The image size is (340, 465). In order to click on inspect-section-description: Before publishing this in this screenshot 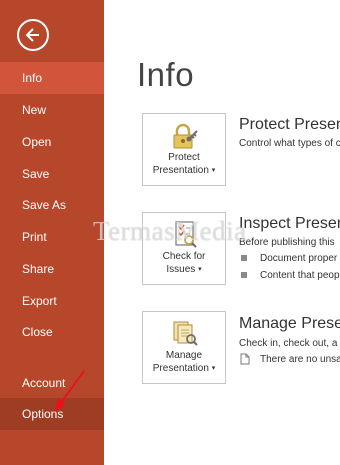, I will do `click(287, 242)`.